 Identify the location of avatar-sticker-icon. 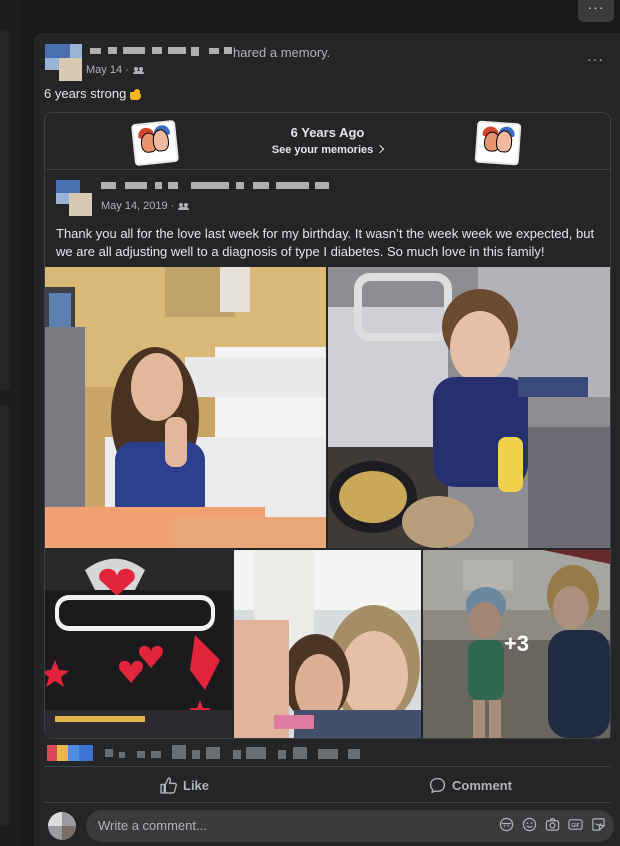
(506, 824).